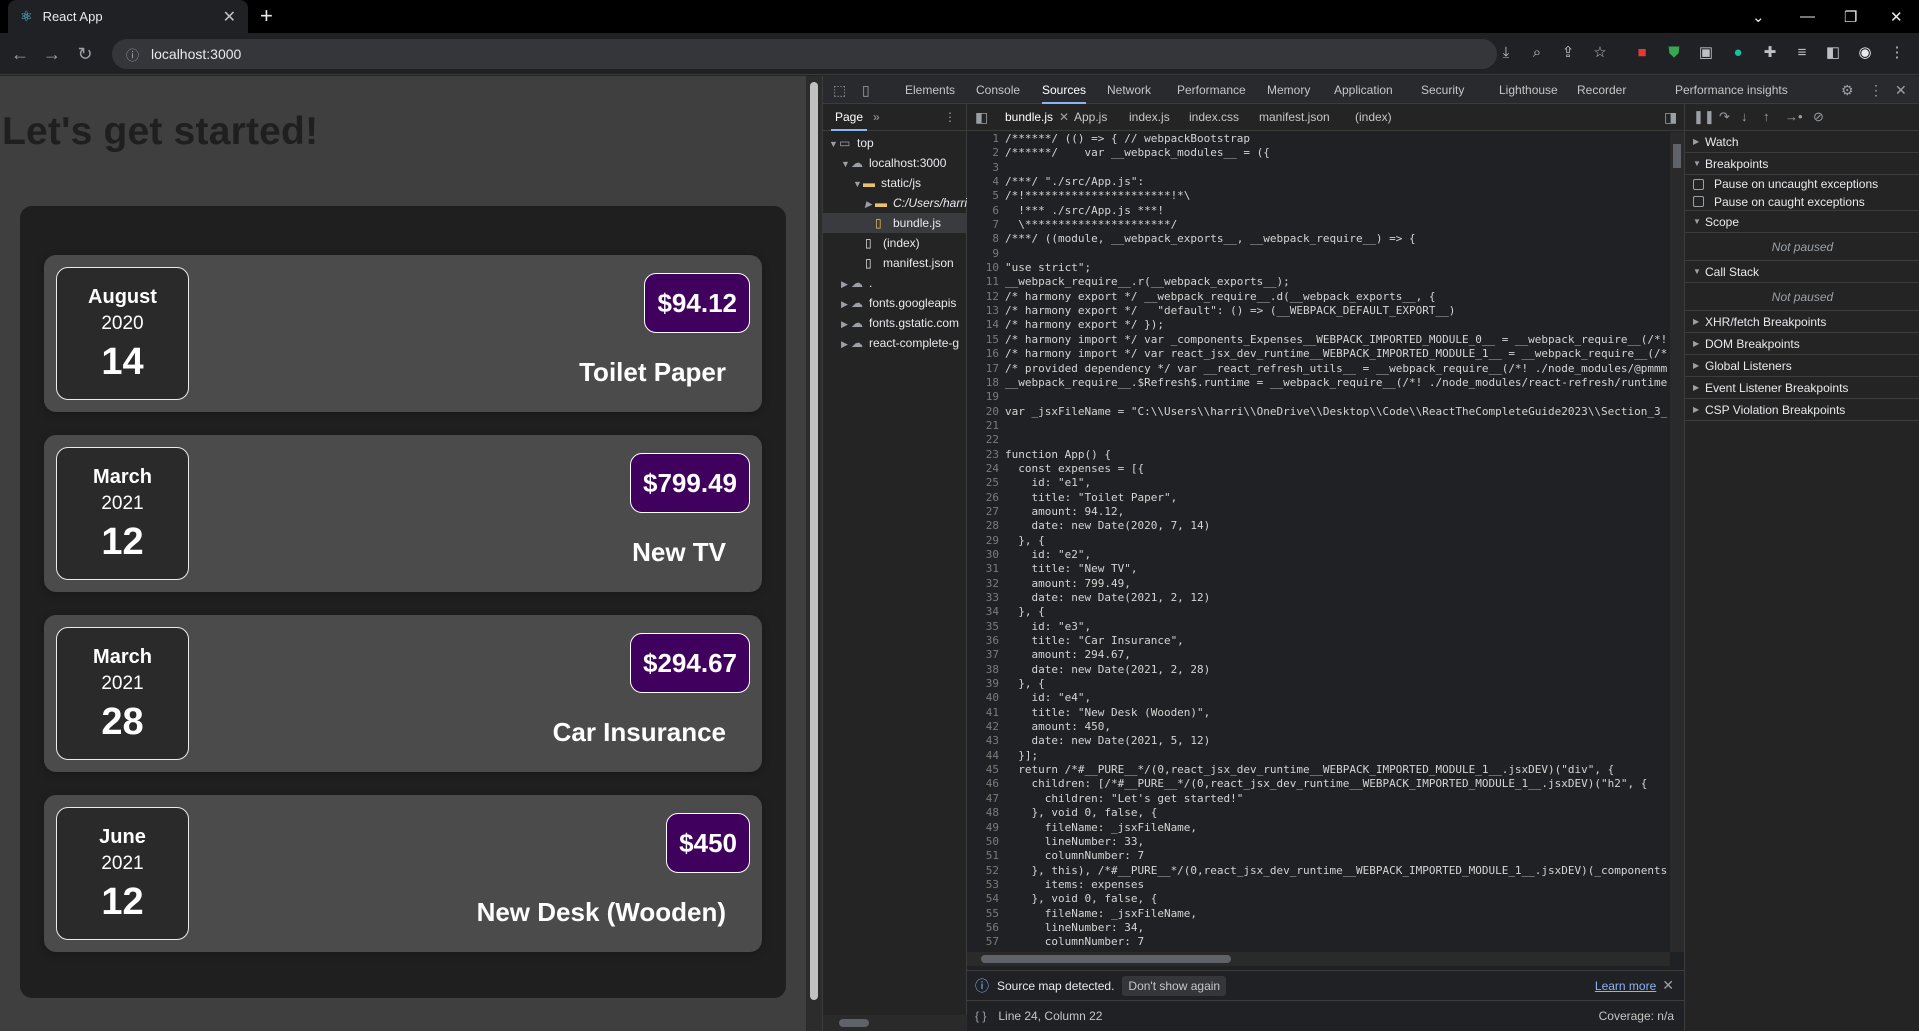  Describe the element at coordinates (1847, 90) in the screenshot. I see `settings-gear-icon: ⚙` at that location.